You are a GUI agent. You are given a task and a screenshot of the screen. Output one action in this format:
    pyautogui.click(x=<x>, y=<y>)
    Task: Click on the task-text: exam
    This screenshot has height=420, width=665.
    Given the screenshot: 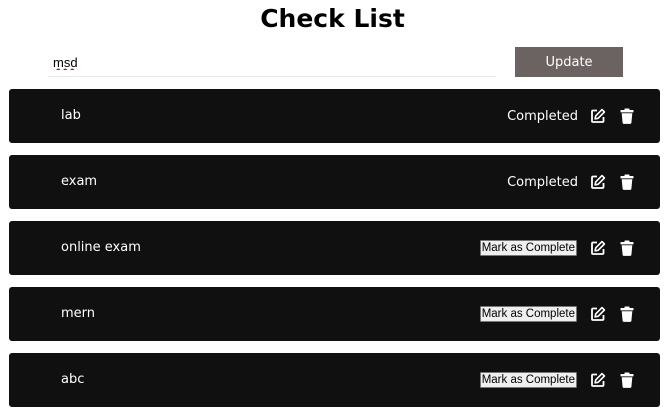 What is the action you would take?
    pyautogui.click(x=79, y=181)
    